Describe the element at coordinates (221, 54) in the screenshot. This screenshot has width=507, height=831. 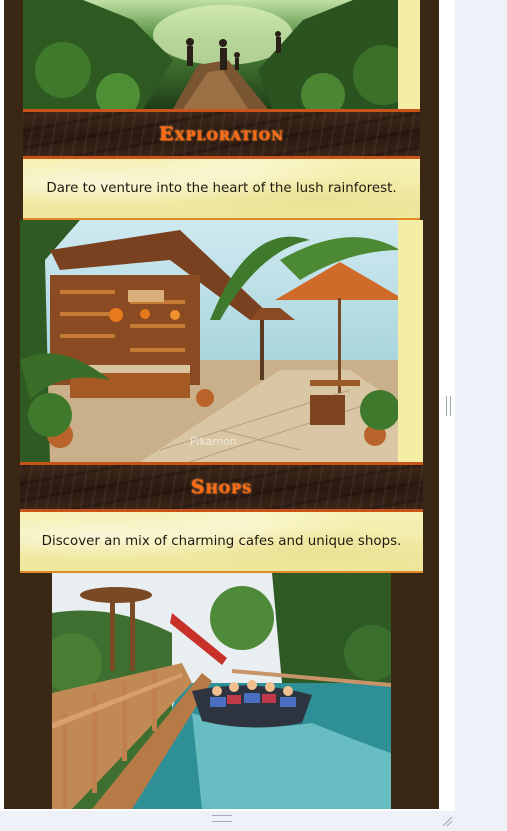
I see `exploration-image` at that location.